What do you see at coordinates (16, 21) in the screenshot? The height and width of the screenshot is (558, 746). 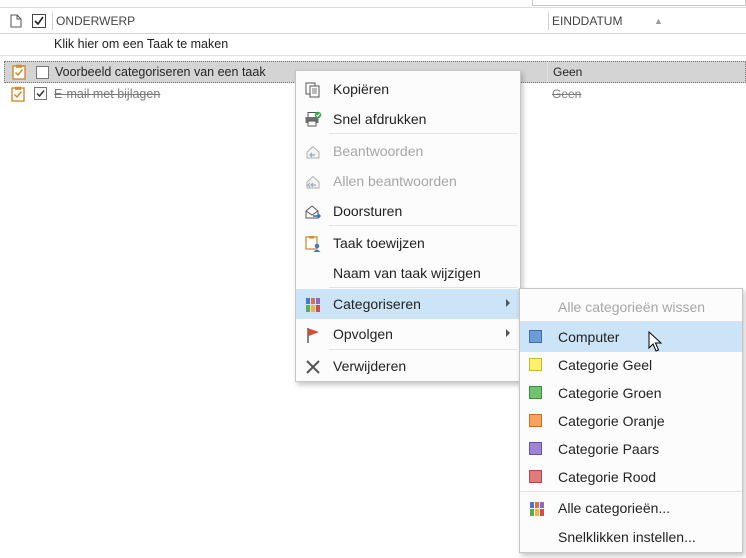 I see `document-icon` at bounding box center [16, 21].